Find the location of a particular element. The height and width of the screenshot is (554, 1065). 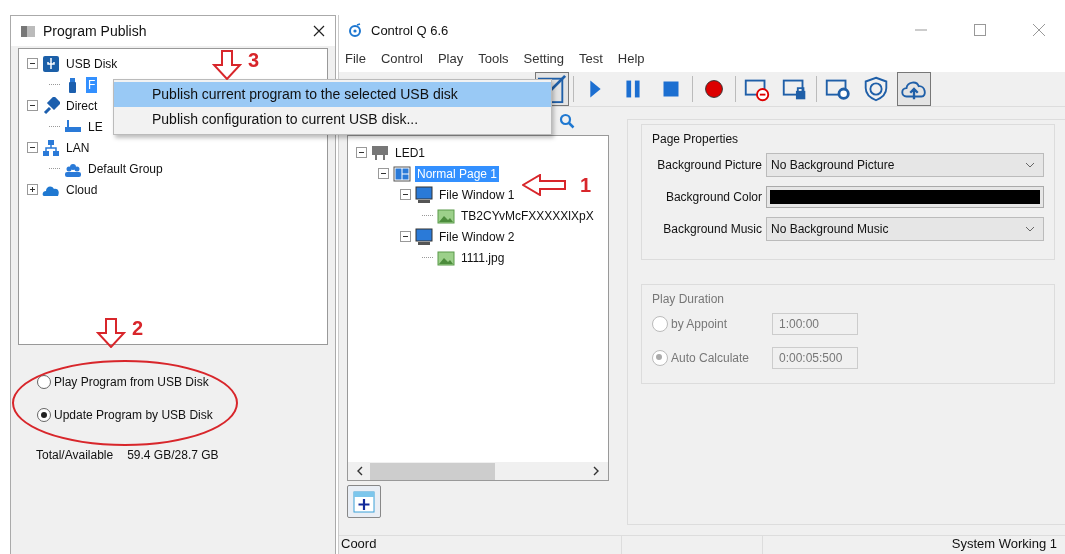

annotation-number: 3 is located at coordinates (254, 60).